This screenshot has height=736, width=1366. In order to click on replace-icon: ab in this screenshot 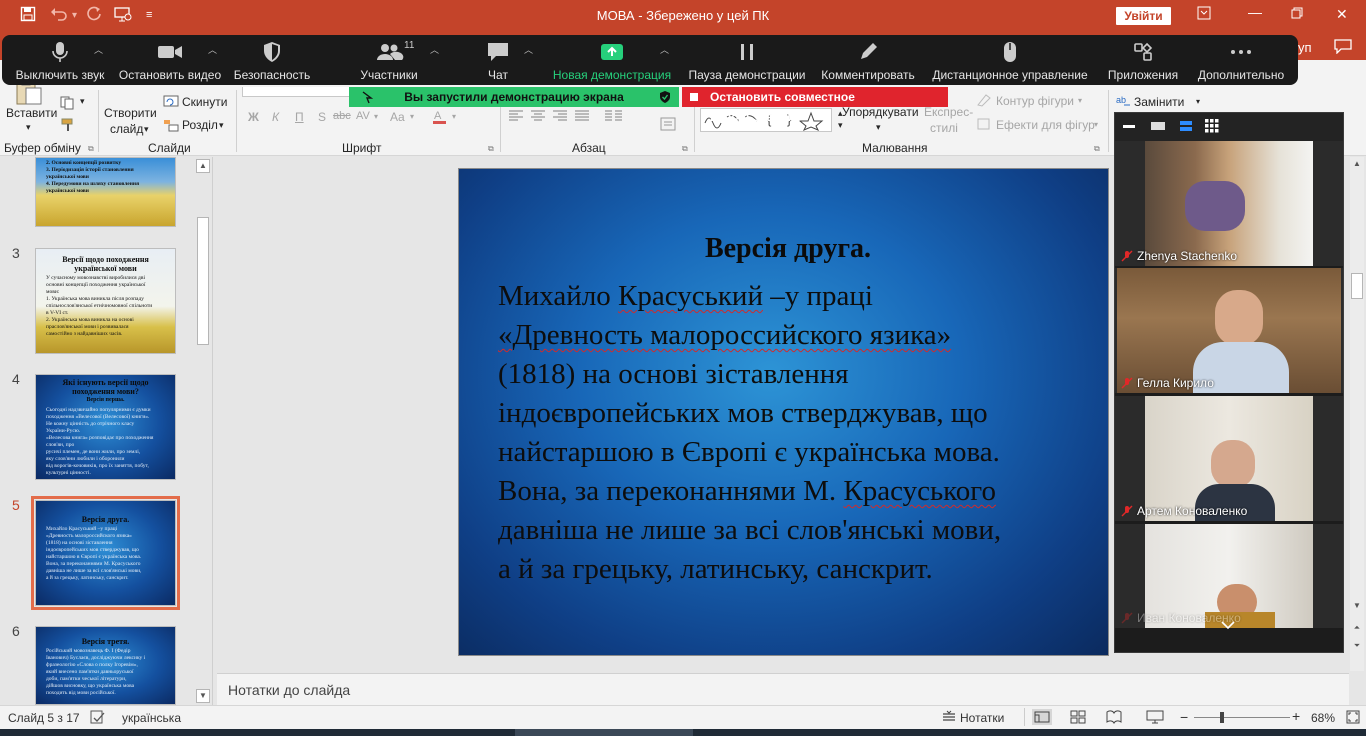, I will do `click(1124, 102)`.